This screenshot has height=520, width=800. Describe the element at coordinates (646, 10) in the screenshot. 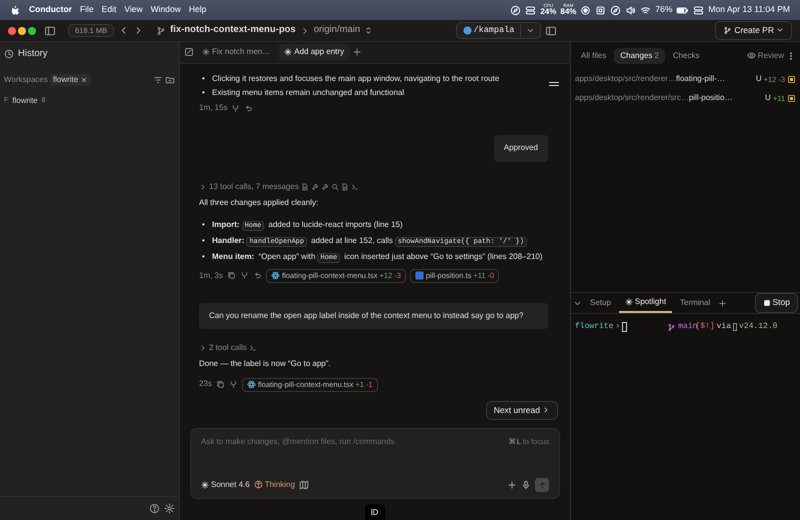

I see `wifi-icon` at that location.